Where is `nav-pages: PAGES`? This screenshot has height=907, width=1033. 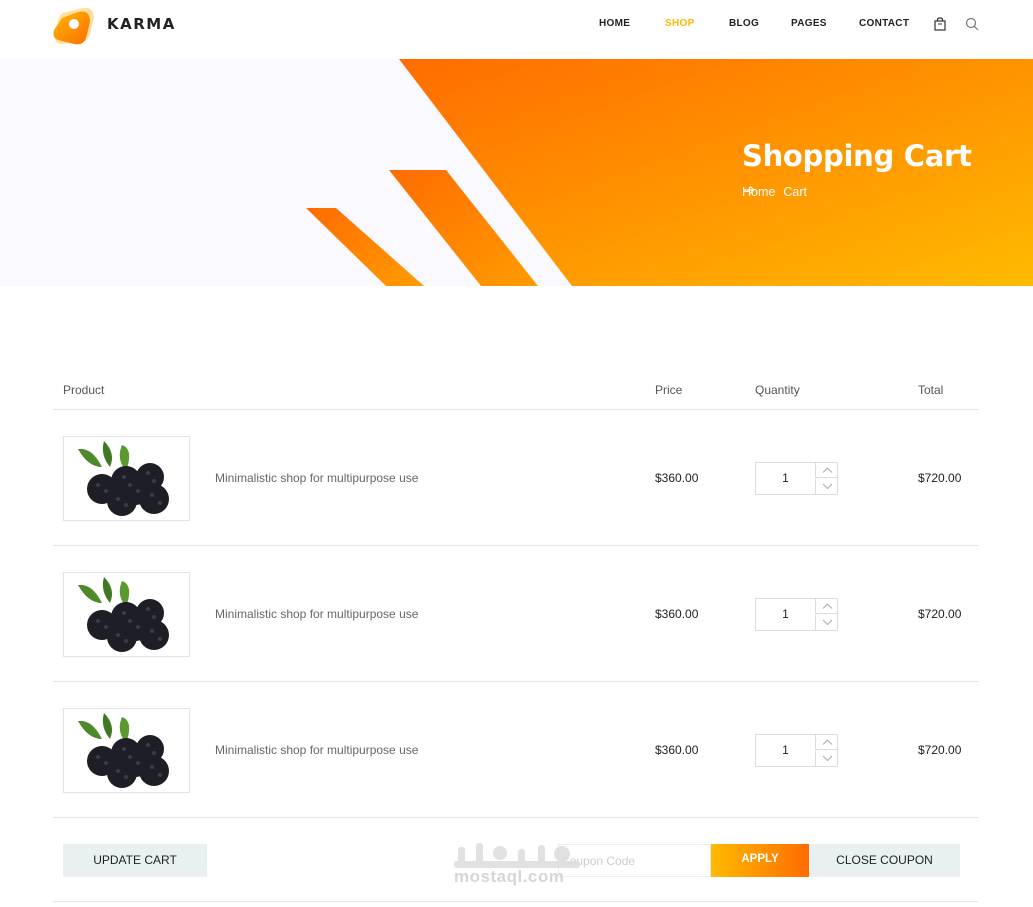 nav-pages: PAGES is located at coordinates (809, 23).